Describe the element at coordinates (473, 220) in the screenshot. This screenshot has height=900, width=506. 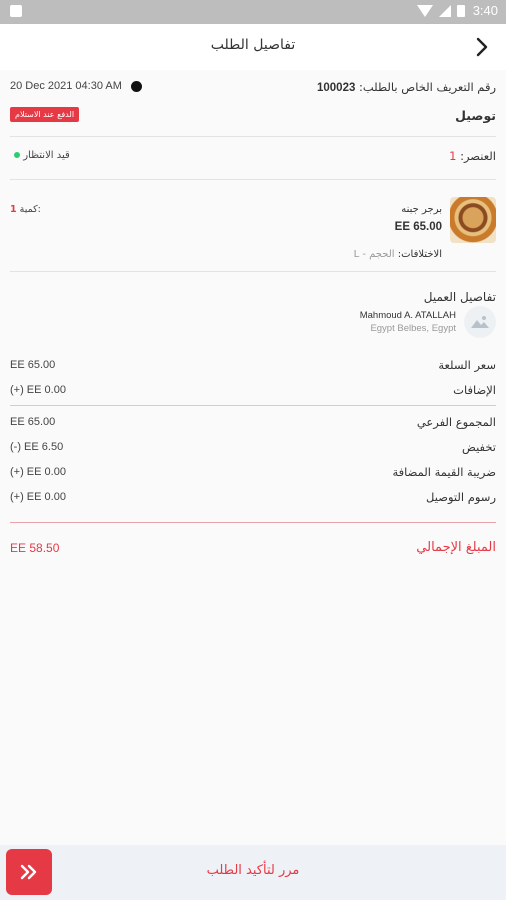
I see `burger-image` at that location.